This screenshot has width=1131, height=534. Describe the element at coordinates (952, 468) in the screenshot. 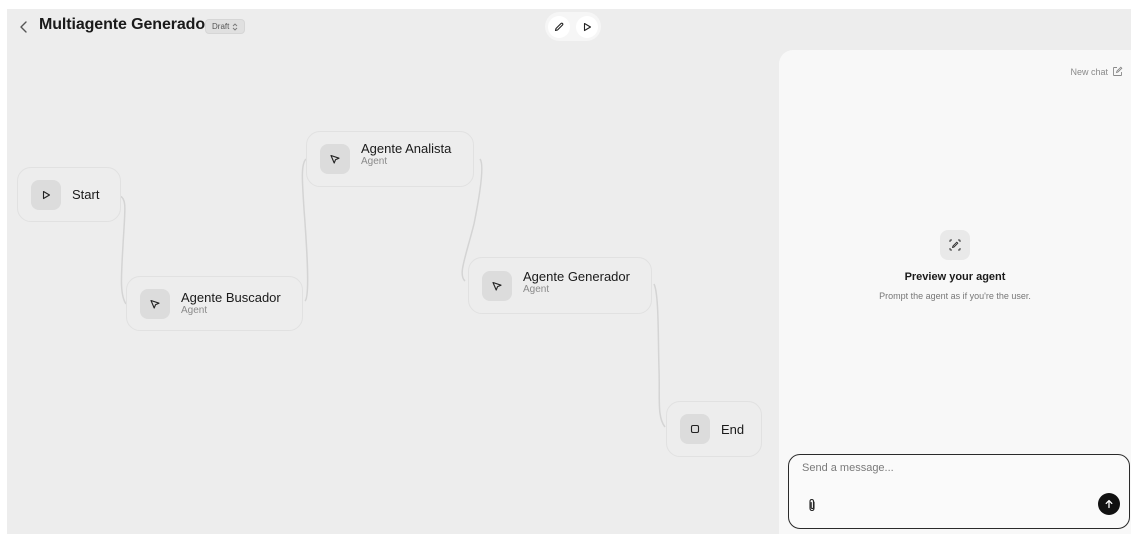

I see `message-input` at that location.